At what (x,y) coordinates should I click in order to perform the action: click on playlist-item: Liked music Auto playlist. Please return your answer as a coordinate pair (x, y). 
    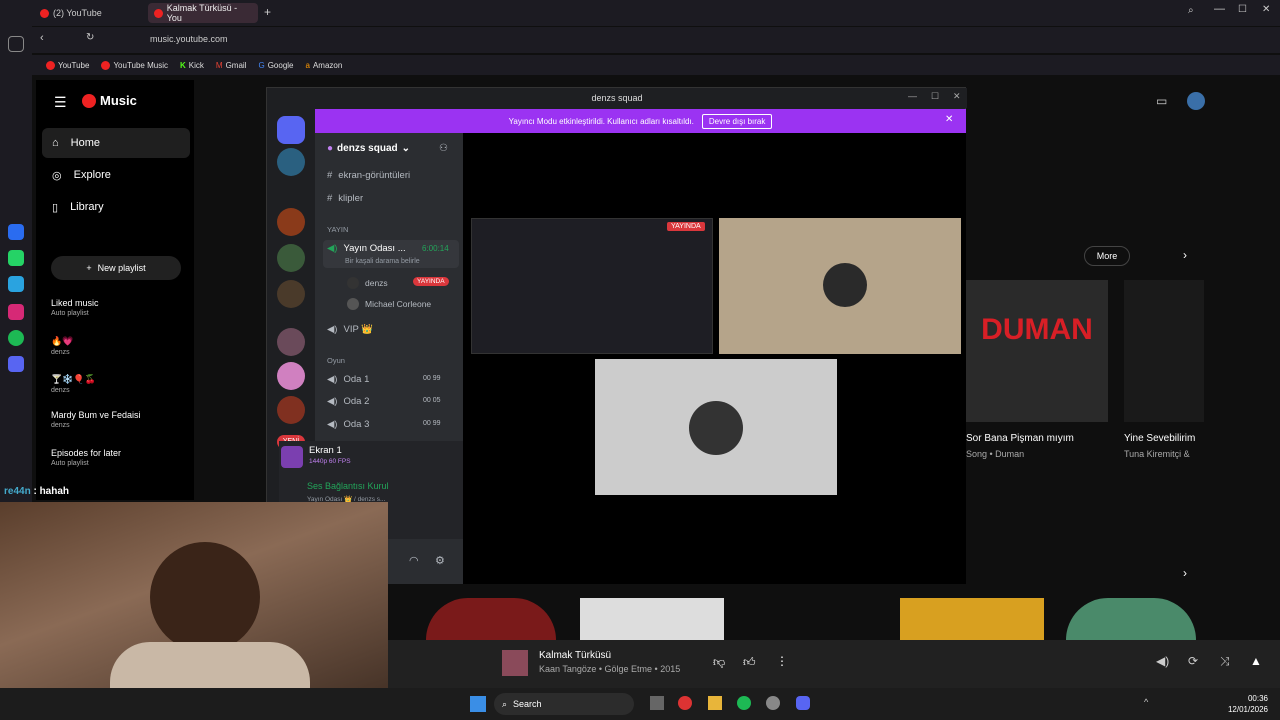
    Looking at the image, I should click on (75, 307).